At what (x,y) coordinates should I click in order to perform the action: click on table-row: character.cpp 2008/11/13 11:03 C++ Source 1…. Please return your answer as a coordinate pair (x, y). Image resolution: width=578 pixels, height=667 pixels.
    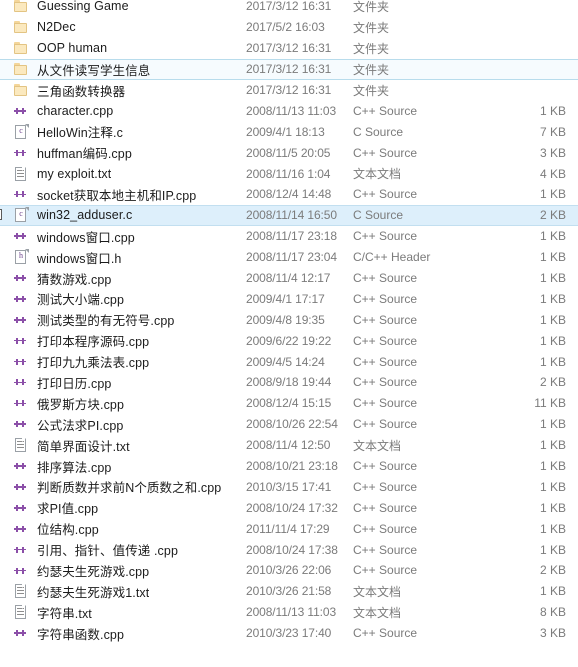
    Looking at the image, I should click on (289, 110).